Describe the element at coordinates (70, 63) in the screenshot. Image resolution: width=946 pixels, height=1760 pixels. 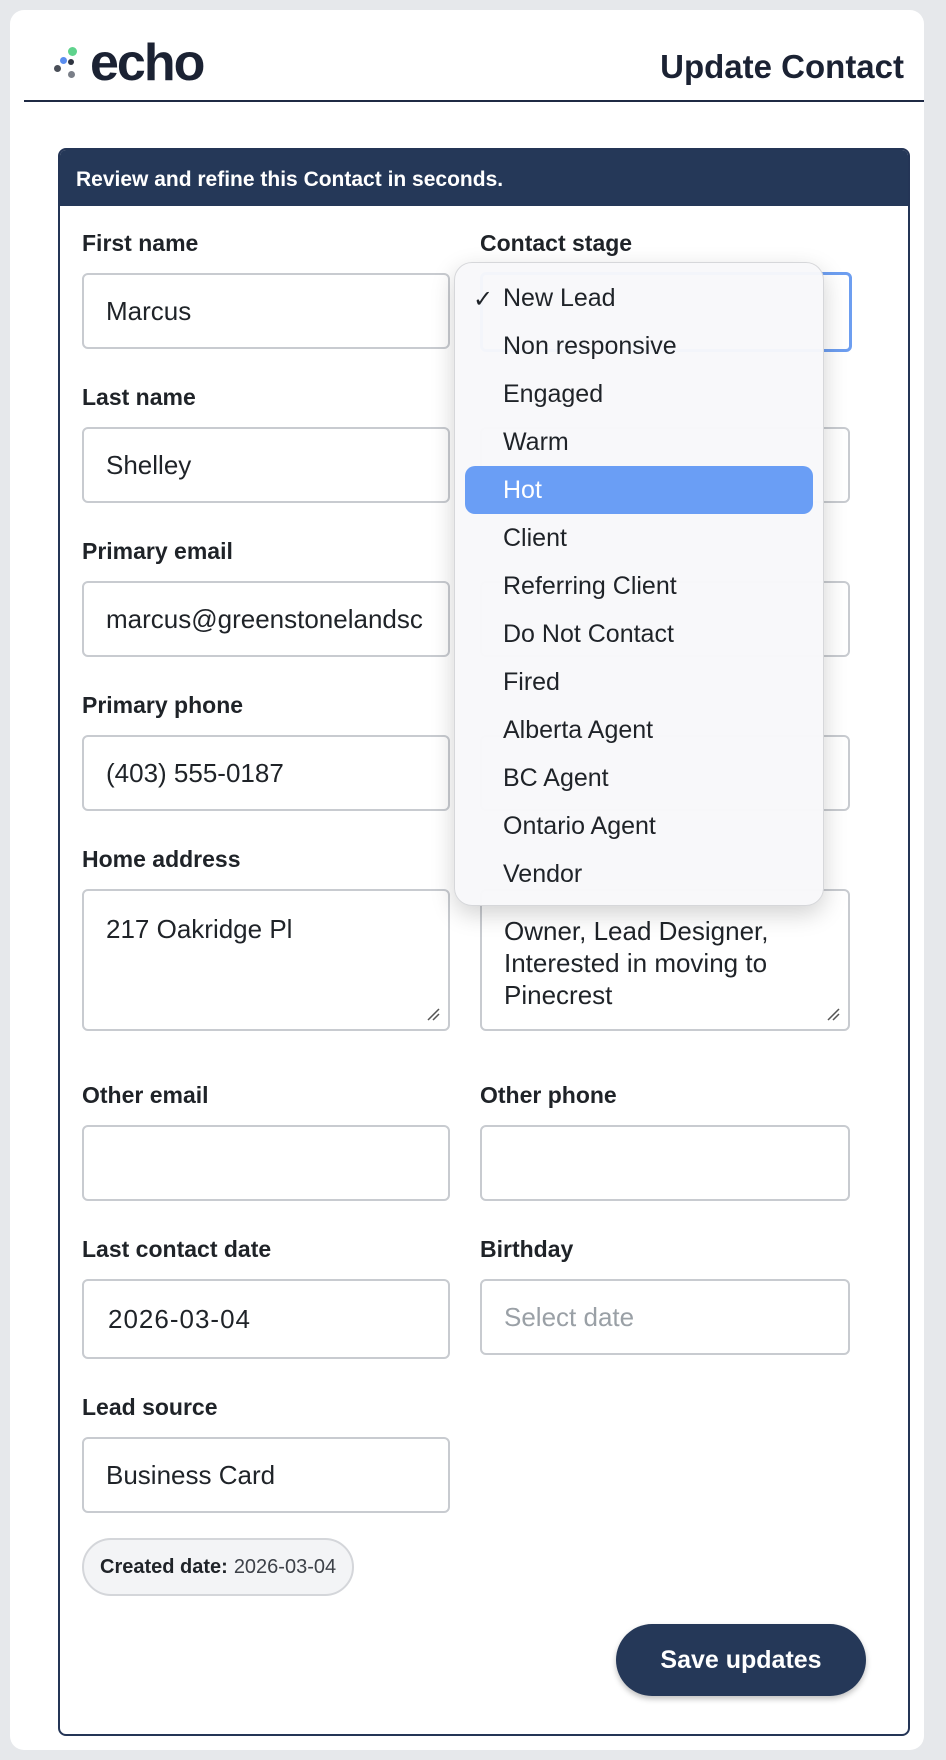
I see `logo-dots-icon` at that location.